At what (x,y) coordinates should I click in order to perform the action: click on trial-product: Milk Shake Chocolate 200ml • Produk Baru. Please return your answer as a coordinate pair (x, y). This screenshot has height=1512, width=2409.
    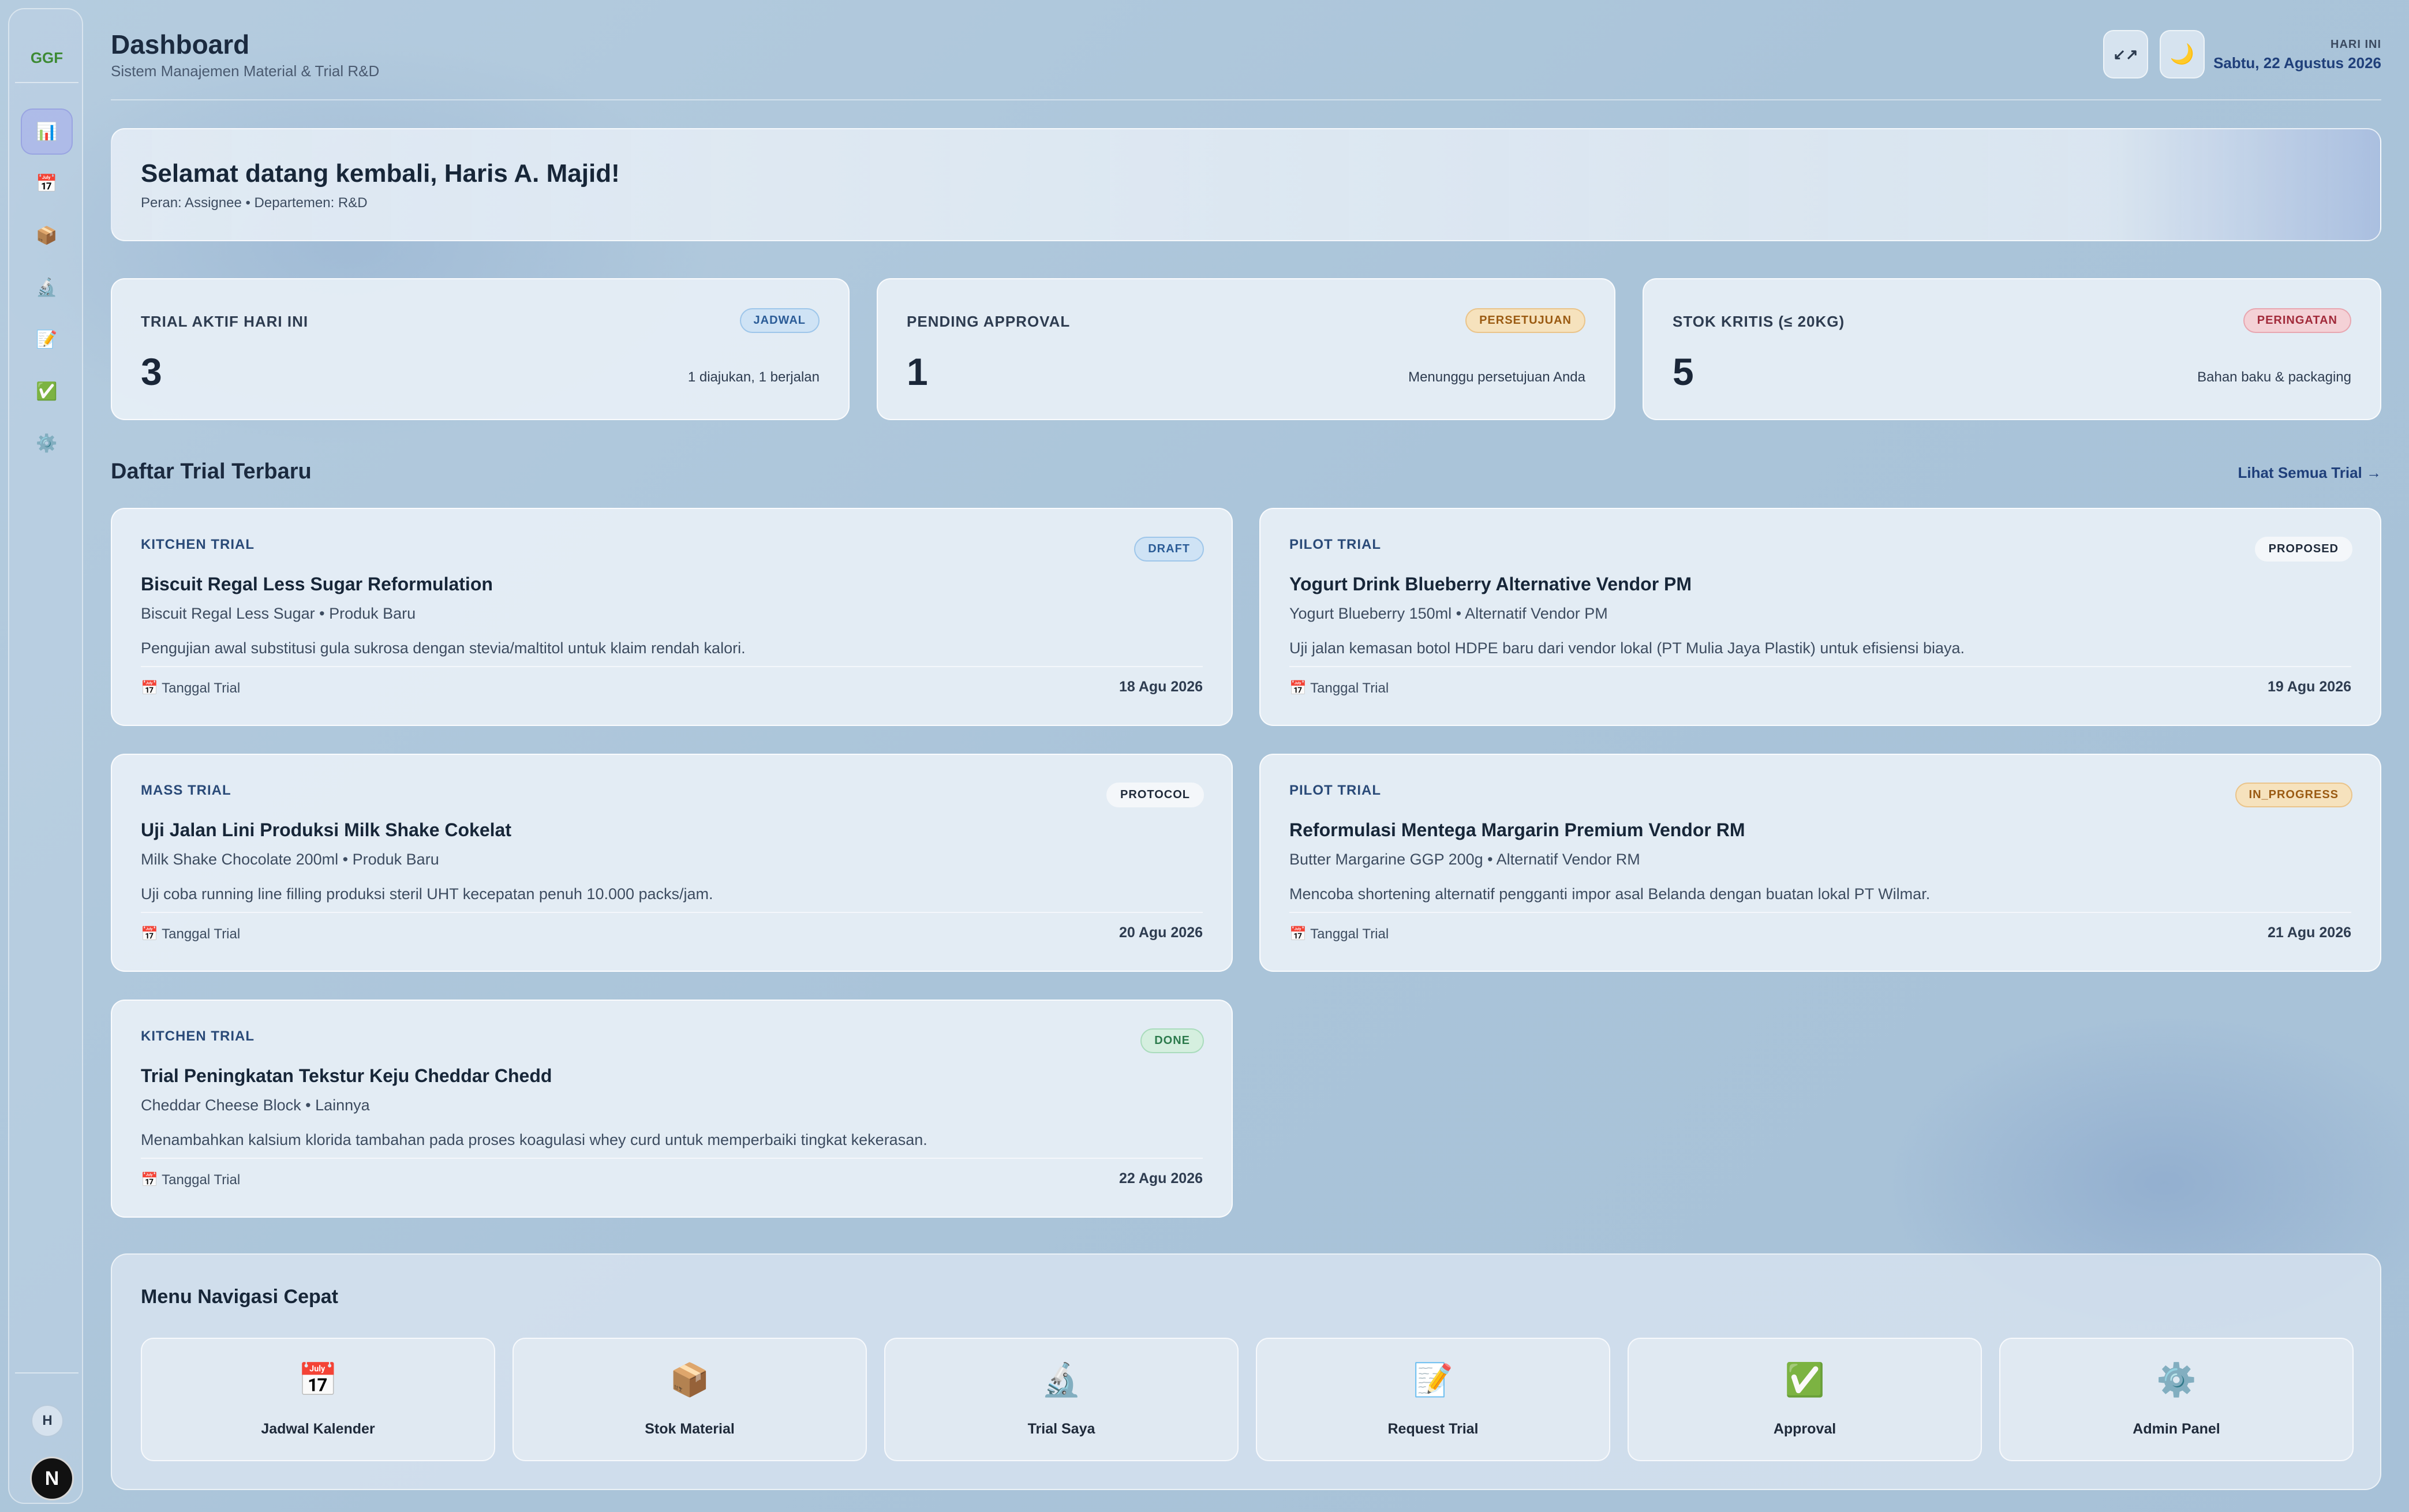
    Looking at the image, I should click on (290, 860).